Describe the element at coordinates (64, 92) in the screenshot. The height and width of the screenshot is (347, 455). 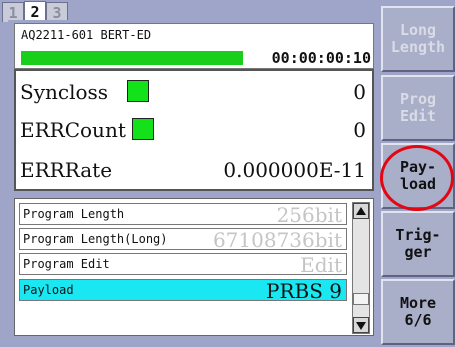
I see `syncloss-label: Syncloss` at that location.